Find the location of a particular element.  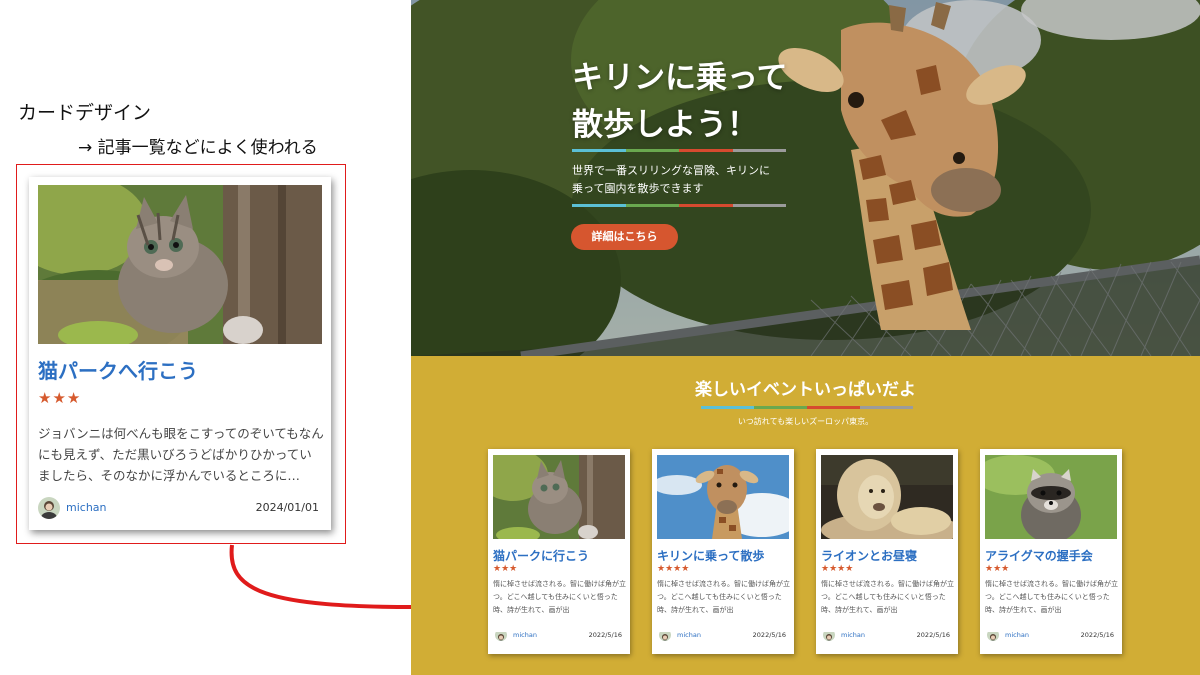

post-date: 2024/01/01 is located at coordinates (287, 507).